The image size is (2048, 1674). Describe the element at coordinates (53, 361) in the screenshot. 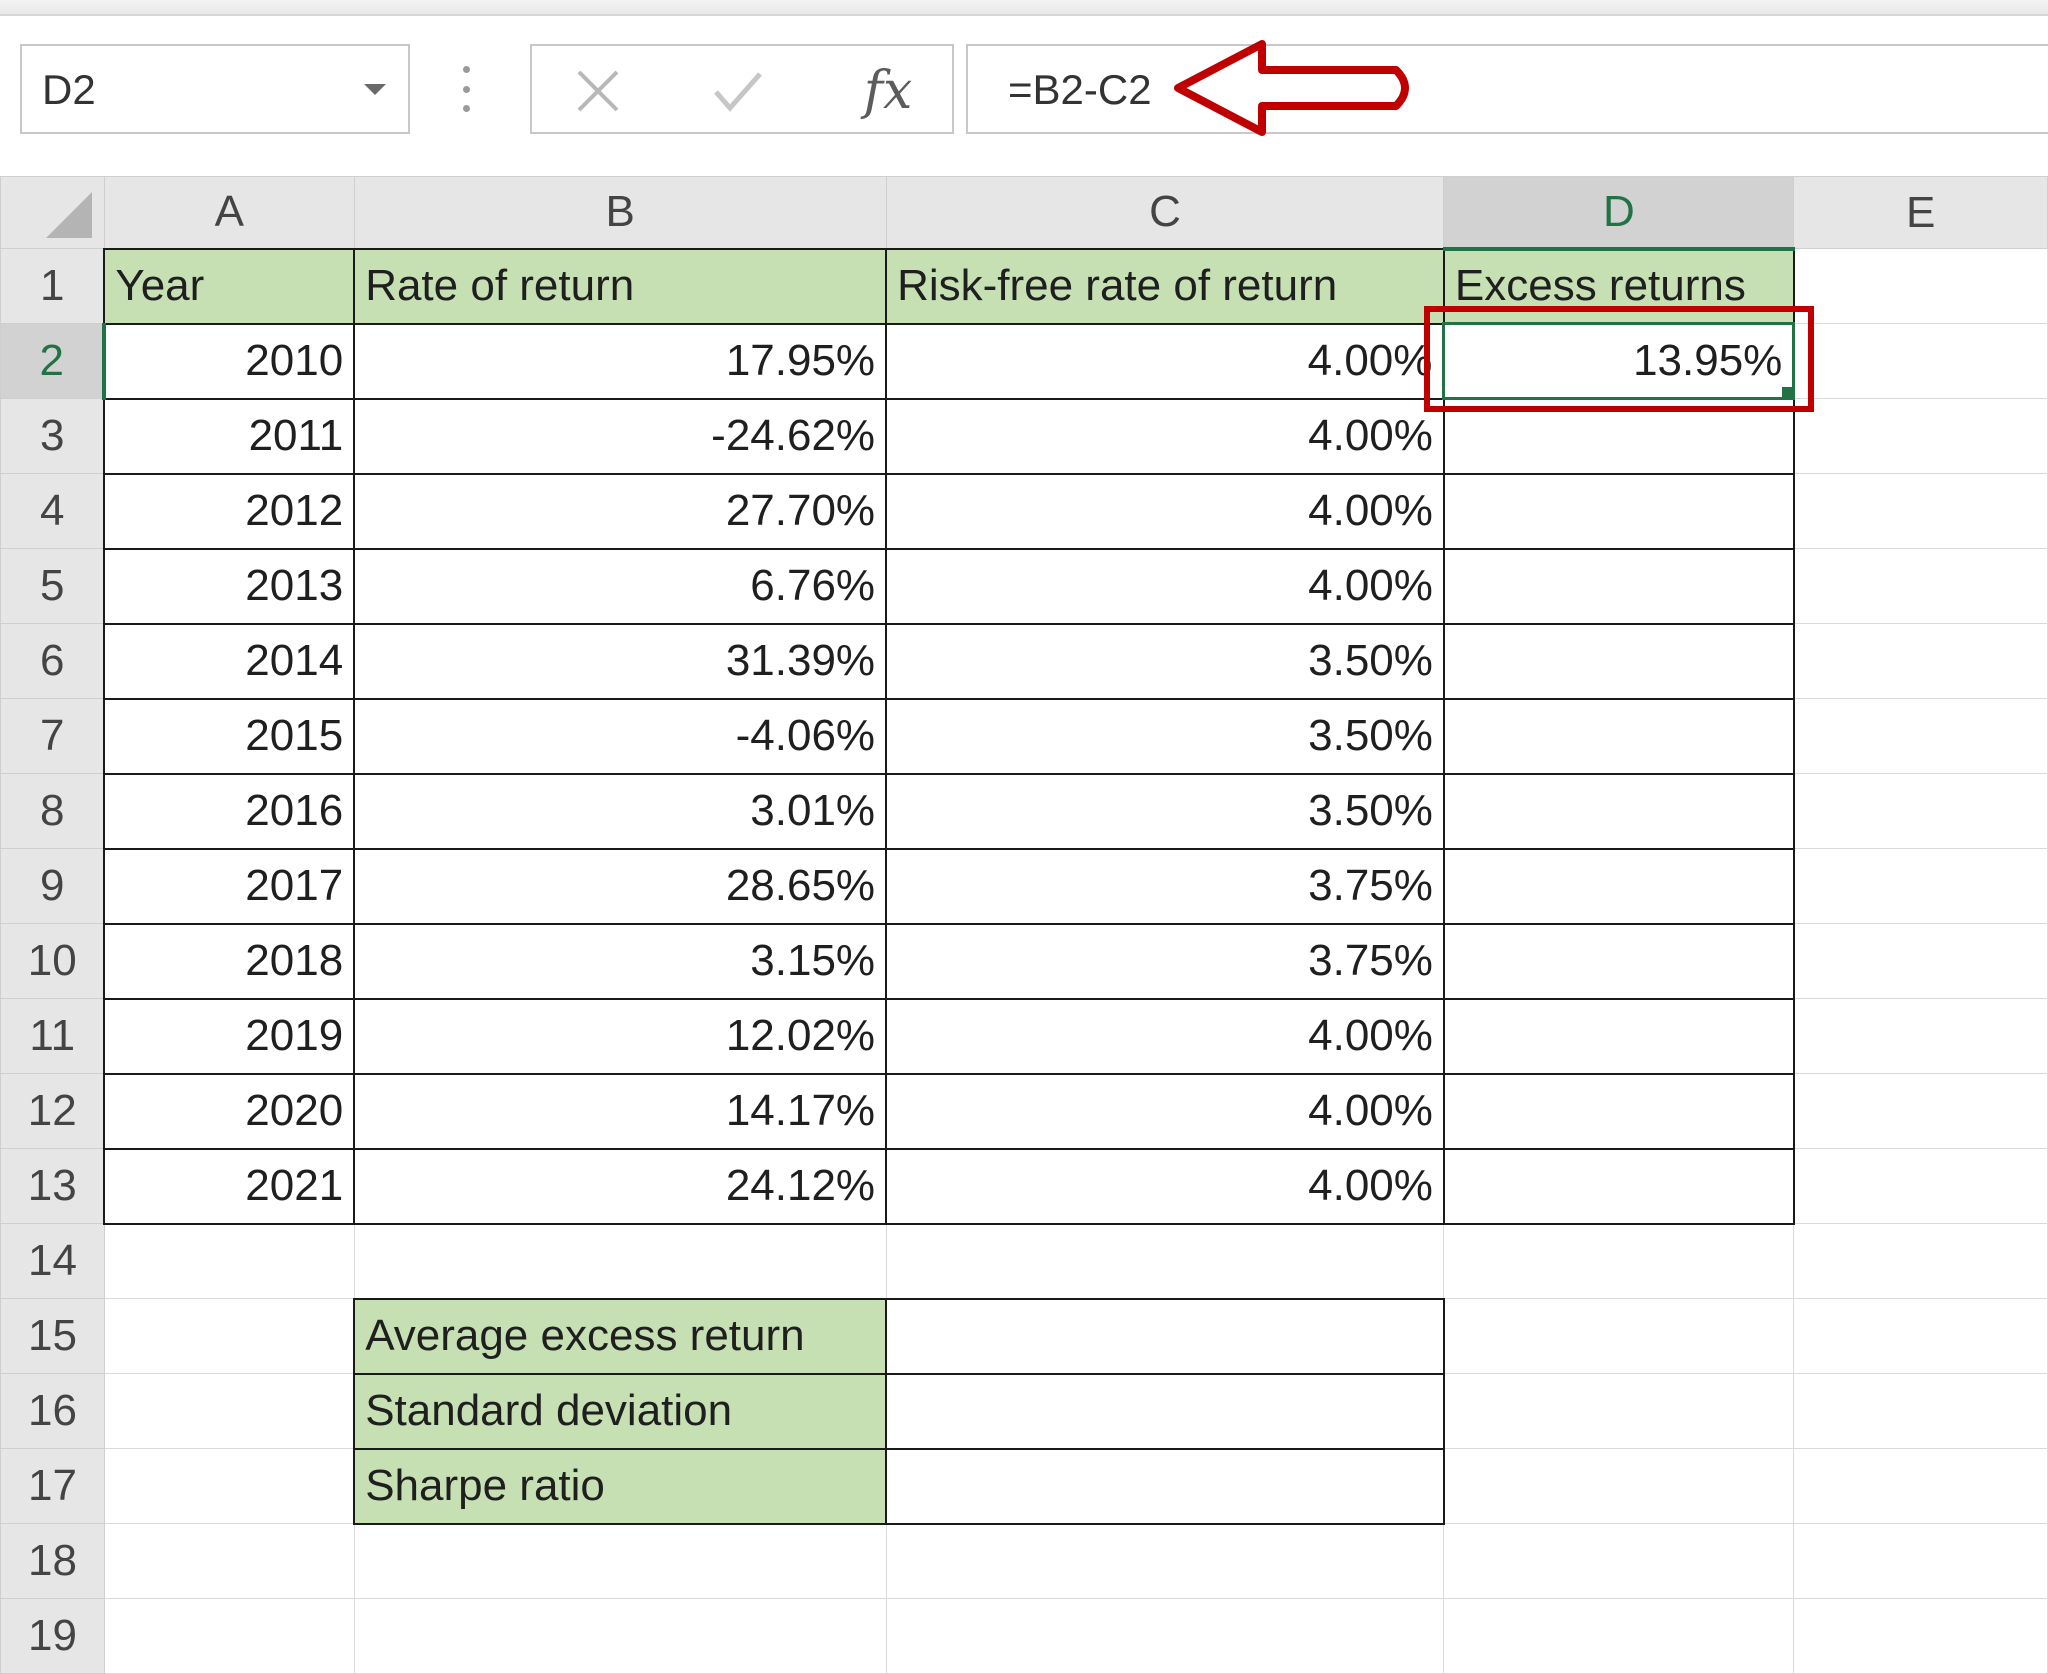

I see `row-header: 2` at that location.